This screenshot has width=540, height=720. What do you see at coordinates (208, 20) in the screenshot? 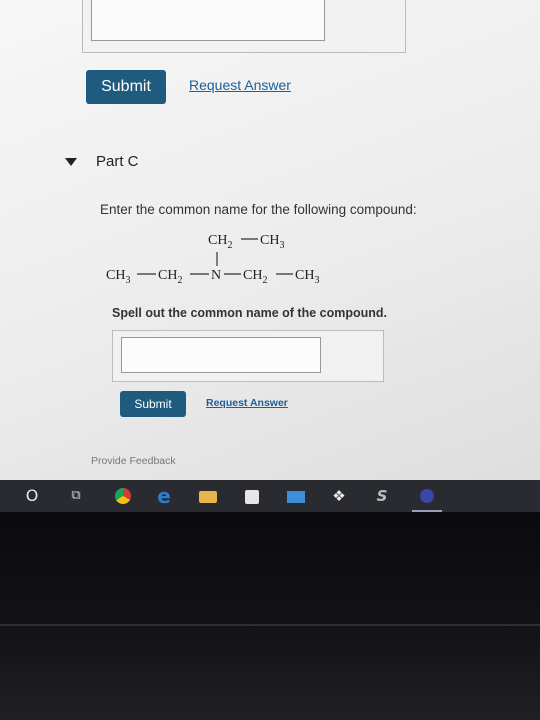
I see `previous-answer-input` at bounding box center [208, 20].